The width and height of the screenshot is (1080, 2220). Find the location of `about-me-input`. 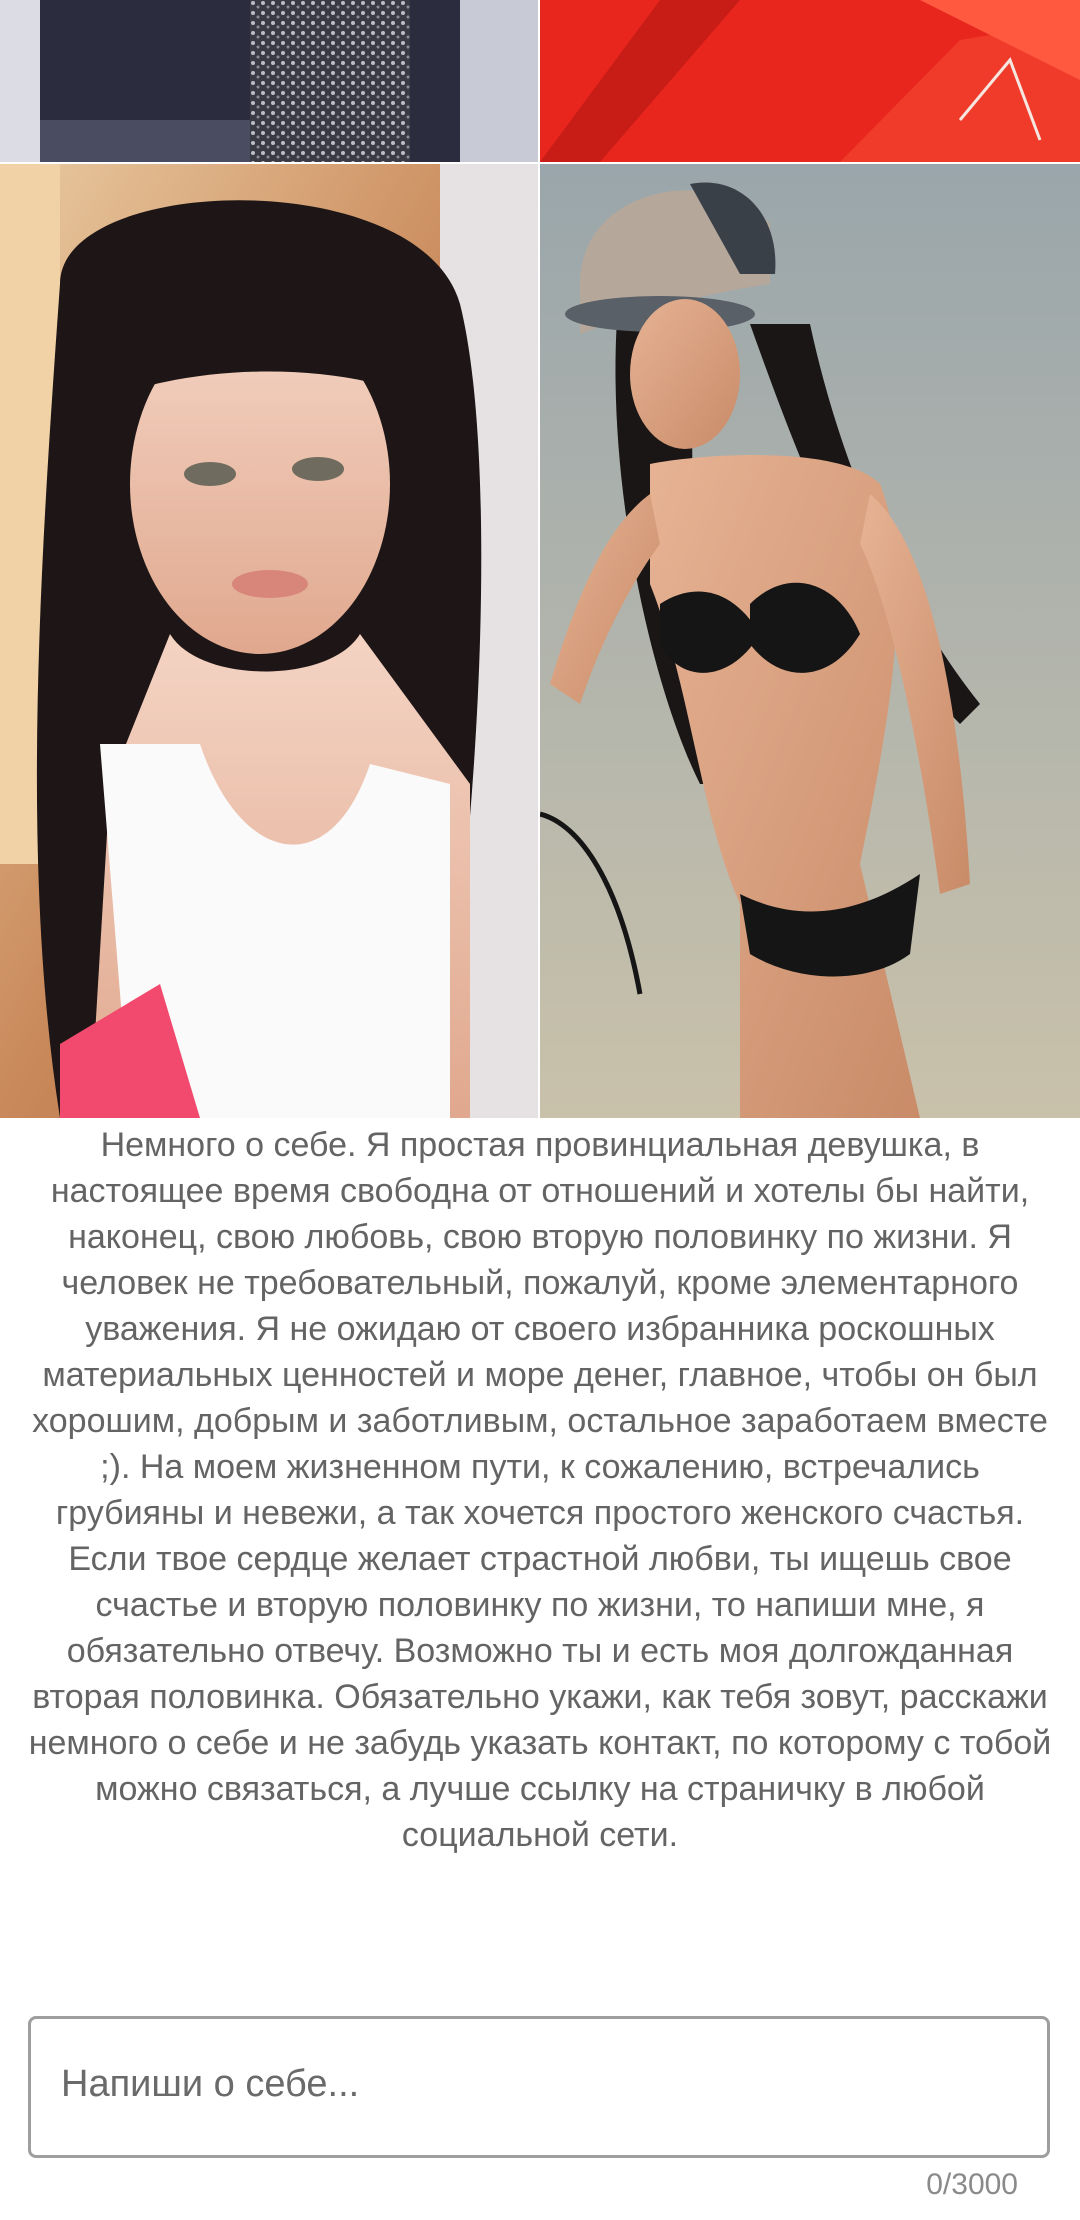

about-me-input is located at coordinates (536, 2093).